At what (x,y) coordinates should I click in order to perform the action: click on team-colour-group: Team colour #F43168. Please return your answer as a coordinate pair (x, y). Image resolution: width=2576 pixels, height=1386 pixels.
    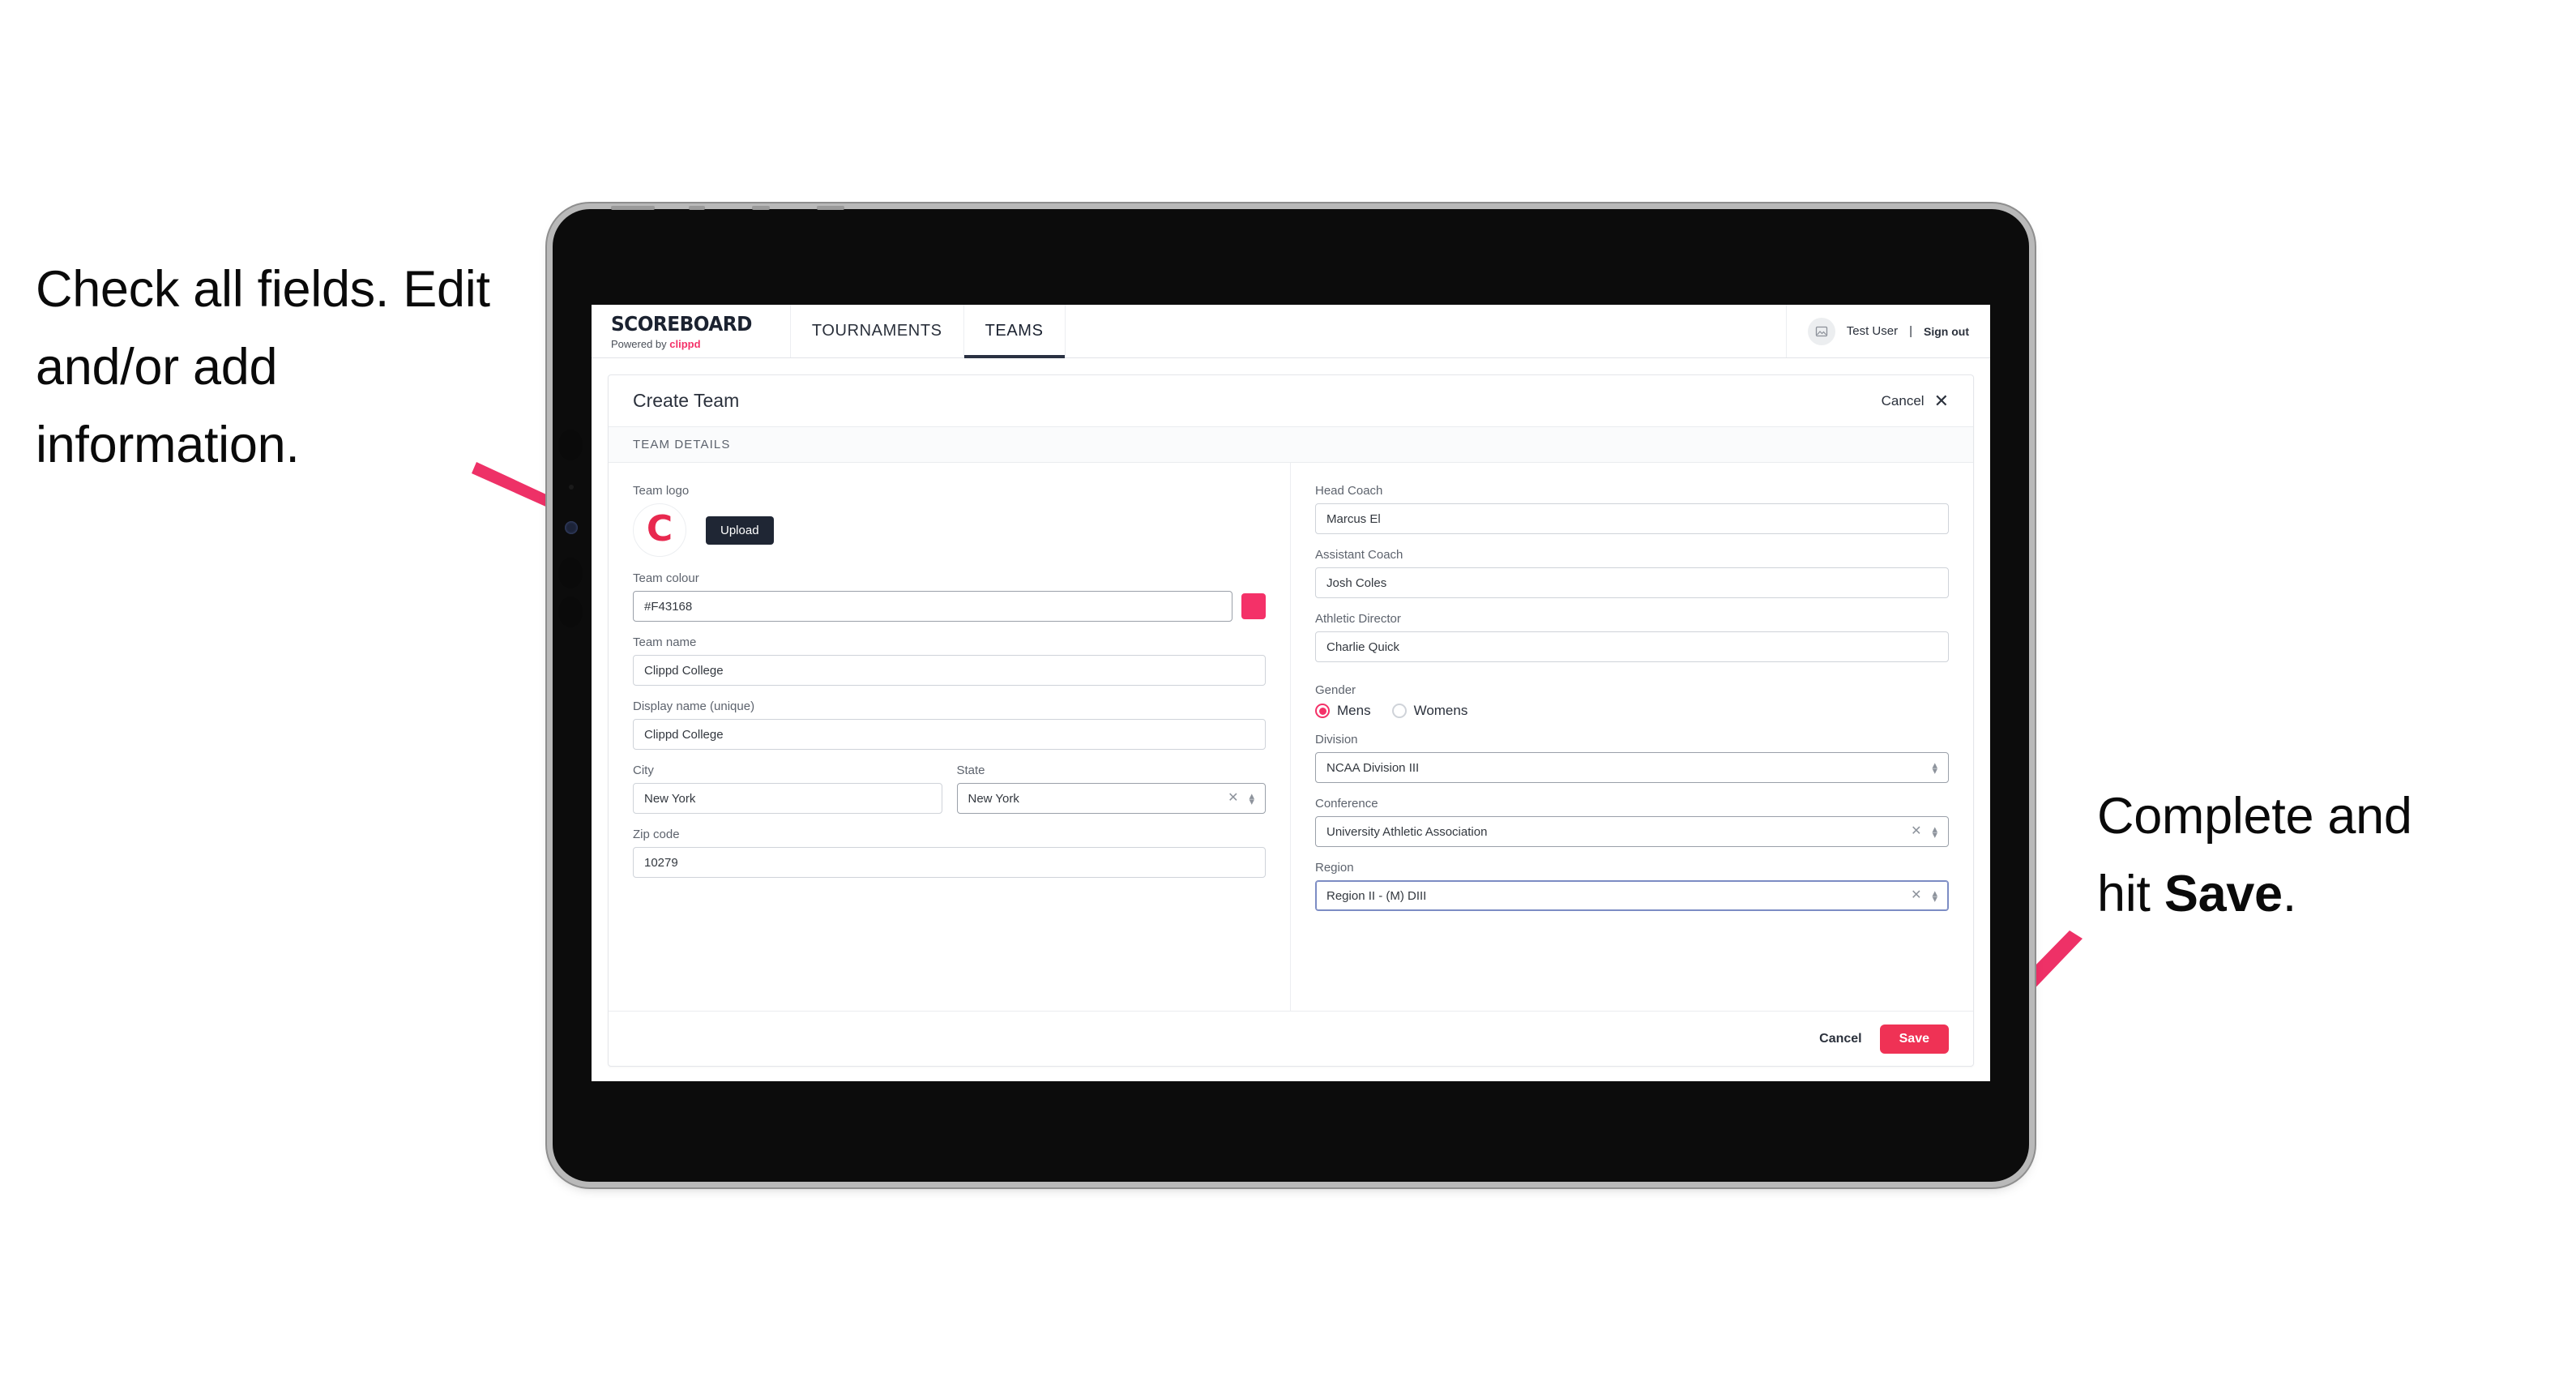
    Looking at the image, I should click on (949, 596).